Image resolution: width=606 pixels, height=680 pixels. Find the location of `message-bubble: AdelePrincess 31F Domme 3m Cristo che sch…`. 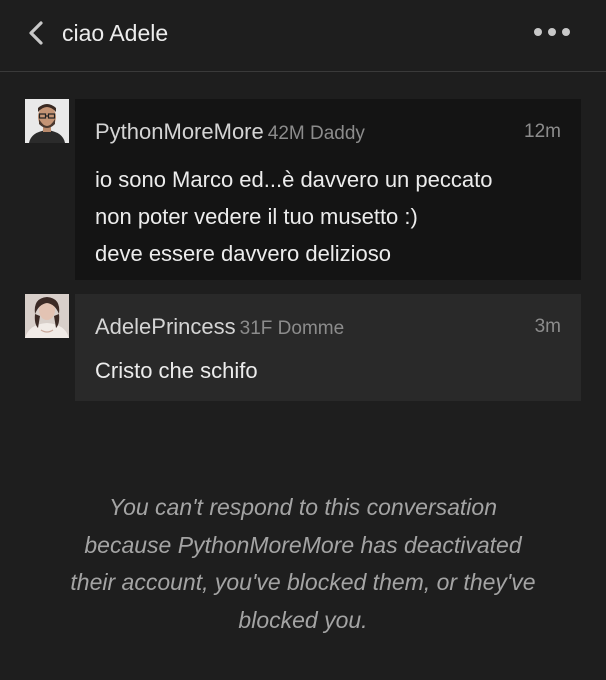

message-bubble: AdelePrincess 31F Domme 3m Cristo che sch… is located at coordinates (328, 347).